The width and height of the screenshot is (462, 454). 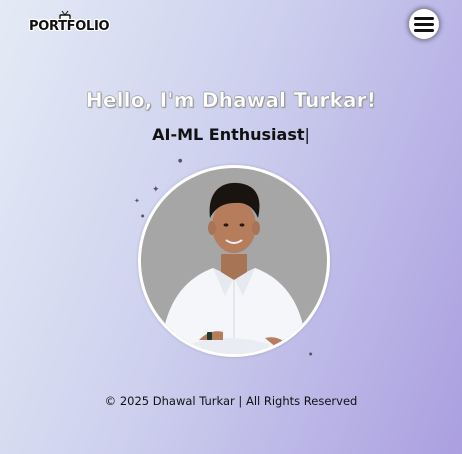 I want to click on hero-role: AI-ML Enthusiast|, so click(x=231, y=134).